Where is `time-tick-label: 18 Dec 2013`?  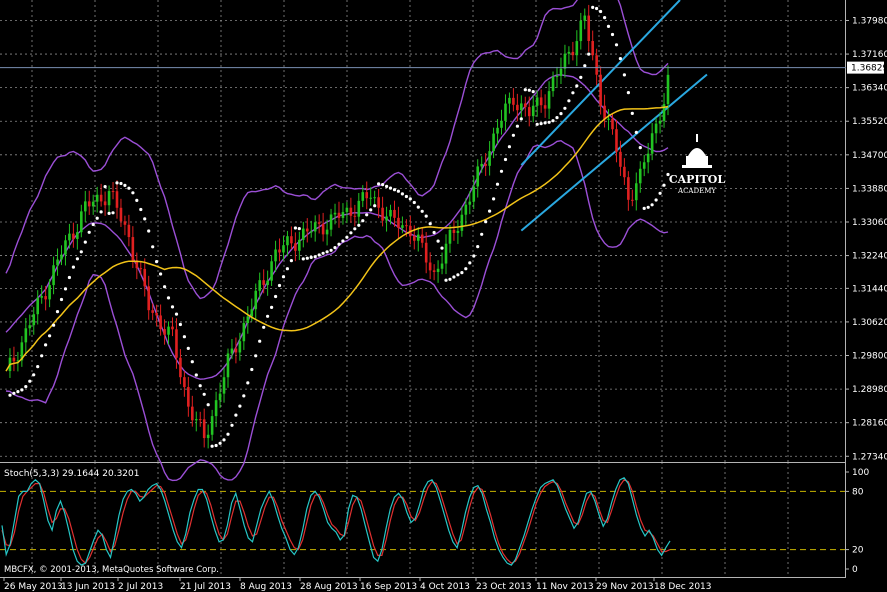 time-tick-label: 18 Dec 2013 is located at coordinates (683, 587).